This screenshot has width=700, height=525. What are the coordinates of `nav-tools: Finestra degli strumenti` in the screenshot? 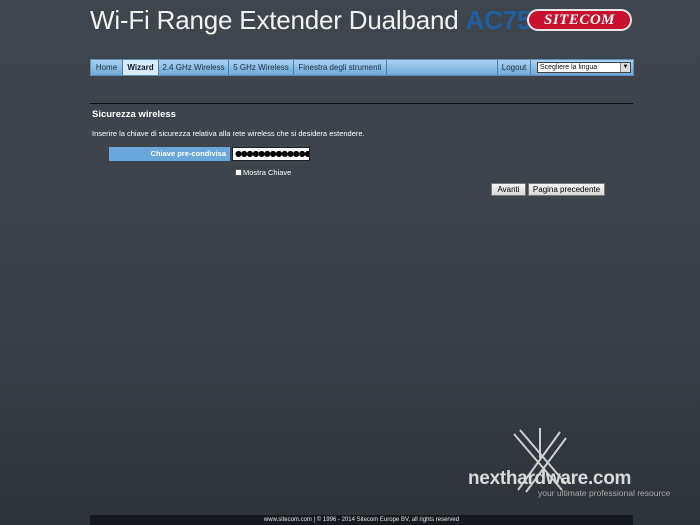 It's located at (340, 67).